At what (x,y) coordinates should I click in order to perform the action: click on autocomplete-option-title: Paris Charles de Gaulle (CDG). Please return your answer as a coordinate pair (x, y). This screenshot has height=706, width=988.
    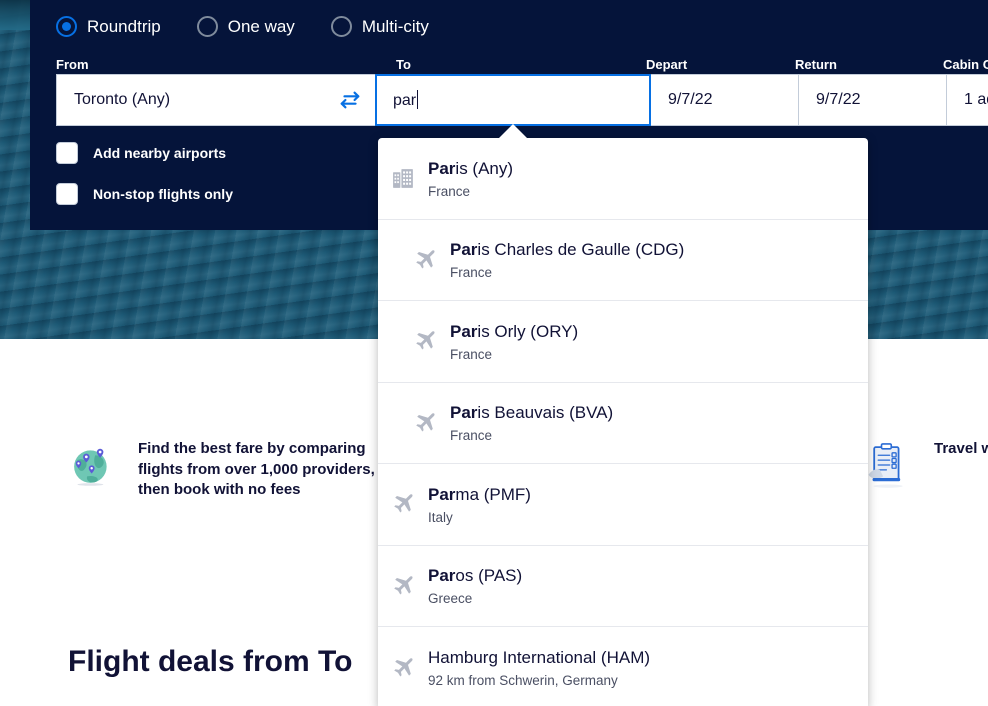
    Looking at the image, I should click on (567, 250).